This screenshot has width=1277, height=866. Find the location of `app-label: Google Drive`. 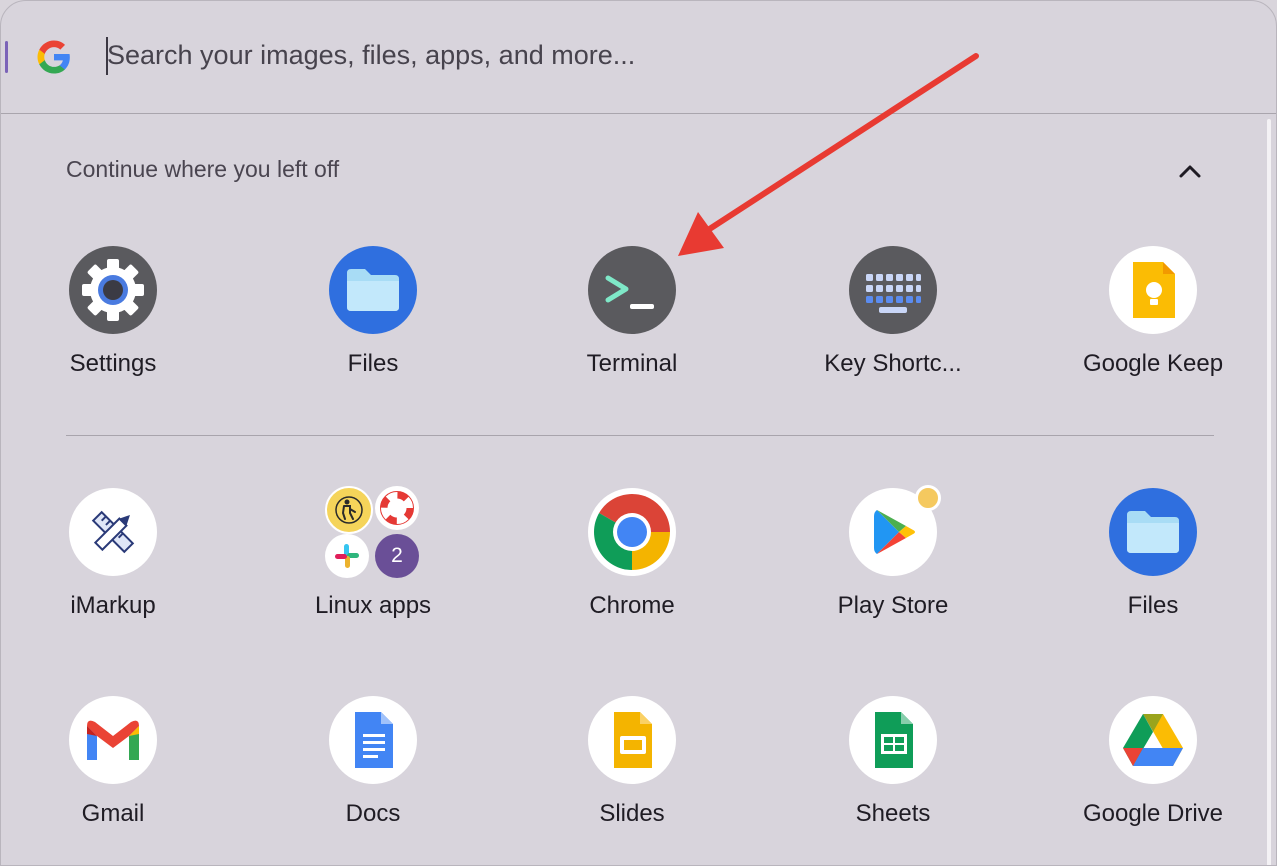

app-label: Google Drive is located at coordinates (1153, 813).